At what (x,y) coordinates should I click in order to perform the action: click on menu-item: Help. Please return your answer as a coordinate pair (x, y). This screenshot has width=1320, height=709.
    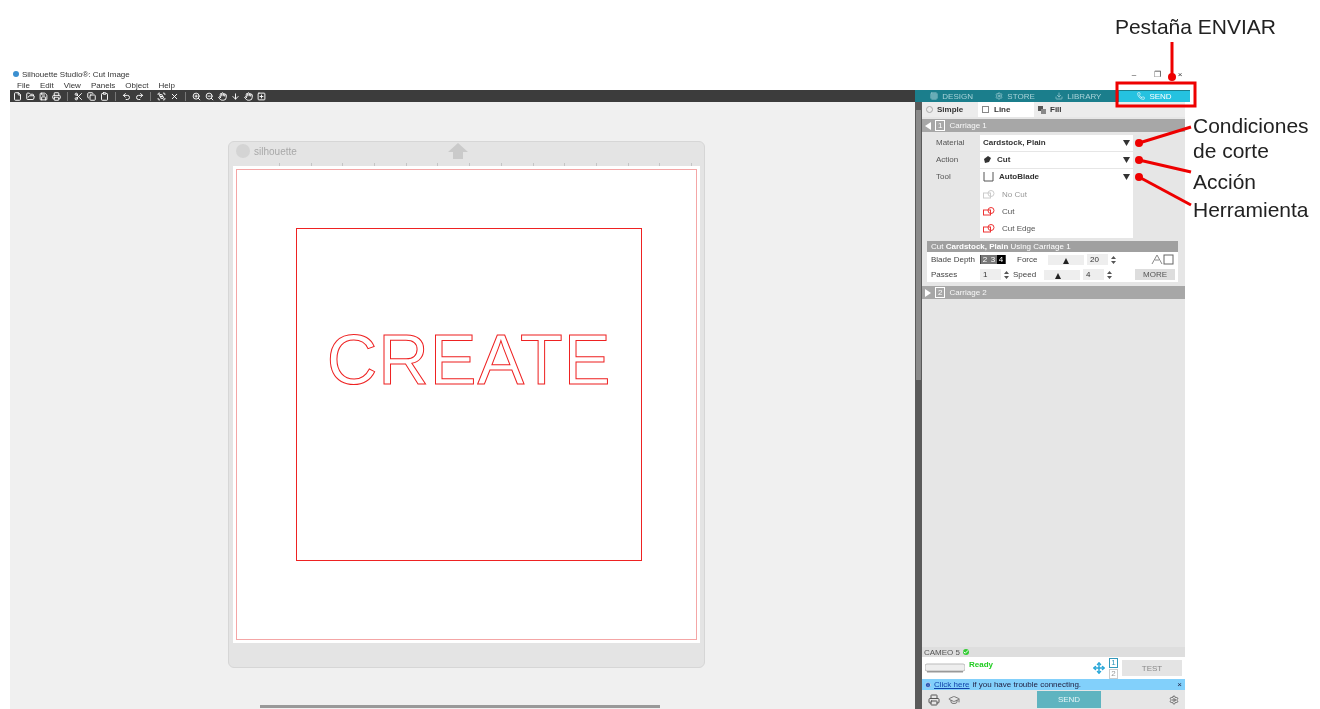
    Looking at the image, I should click on (166, 85).